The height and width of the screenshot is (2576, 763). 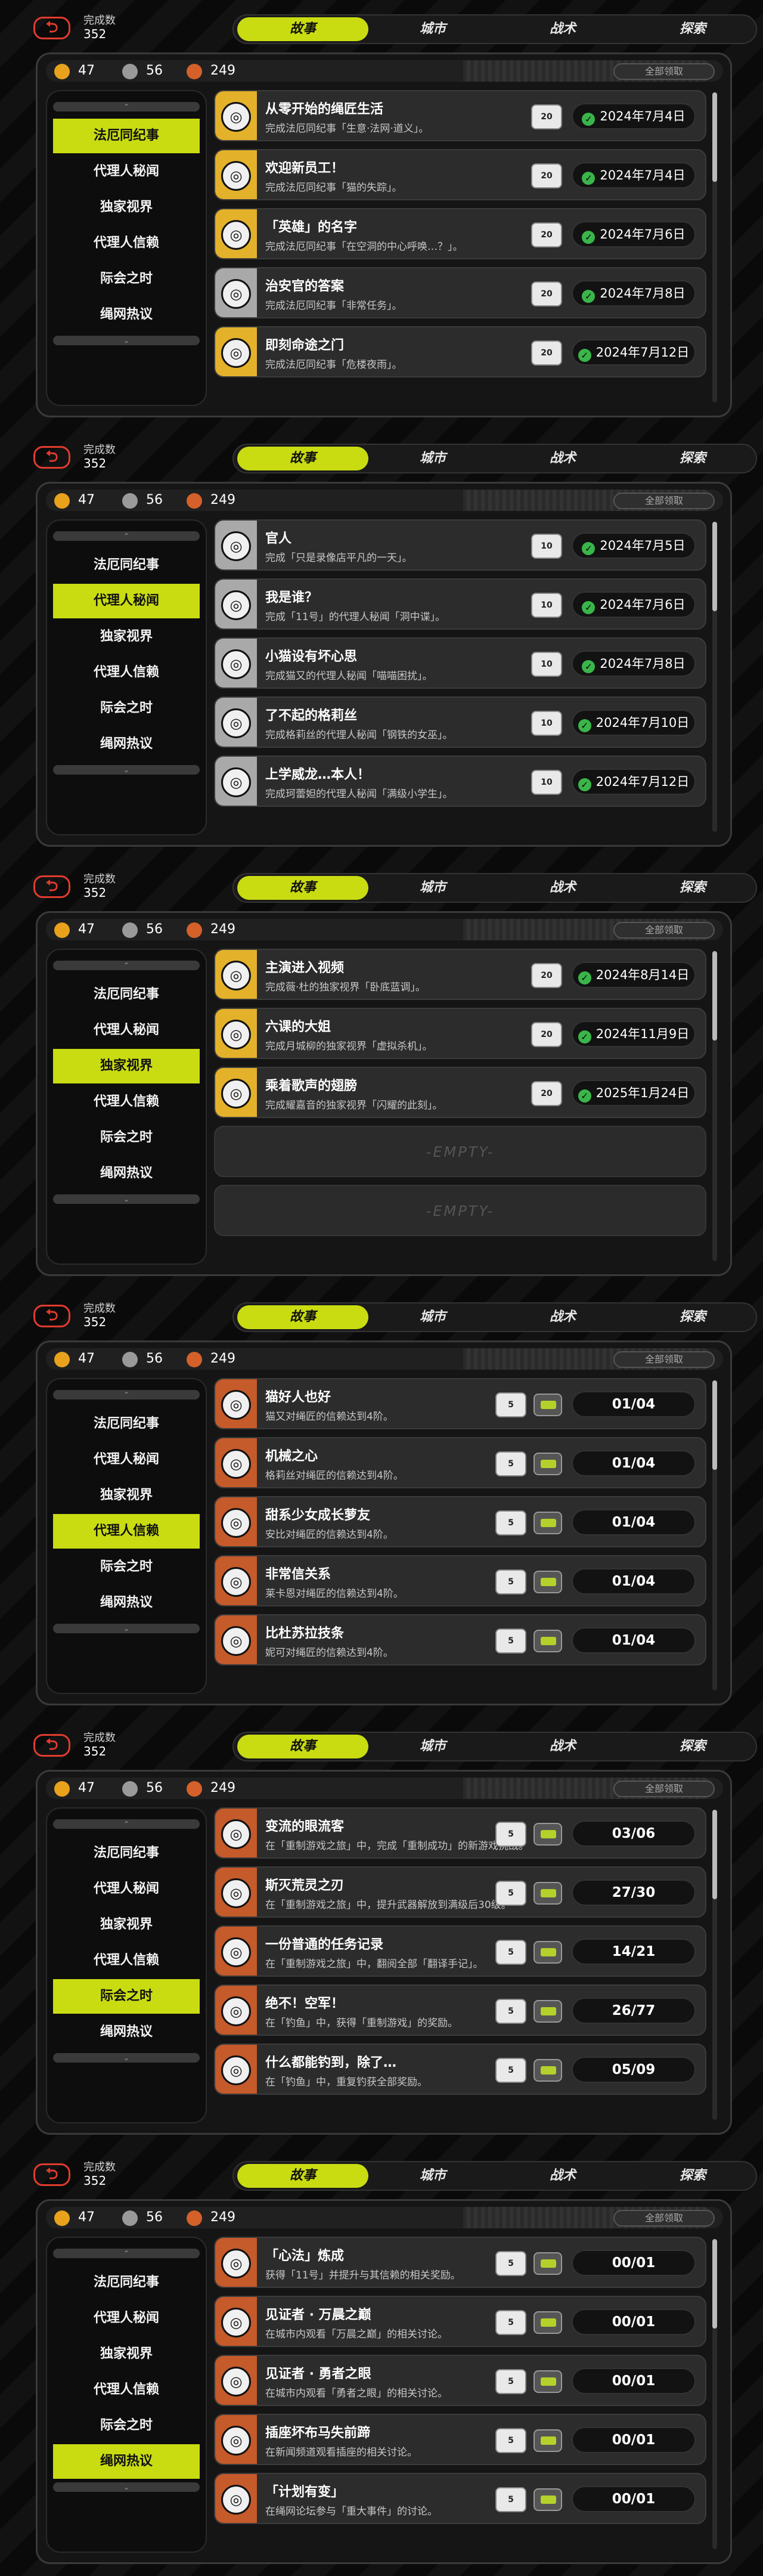 What do you see at coordinates (460, 1640) in the screenshot?
I see `achievement-row: ◎ 比杜苏拉技条 妮可对绳匠的信赖达到4阶。 5 01/04` at bounding box center [460, 1640].